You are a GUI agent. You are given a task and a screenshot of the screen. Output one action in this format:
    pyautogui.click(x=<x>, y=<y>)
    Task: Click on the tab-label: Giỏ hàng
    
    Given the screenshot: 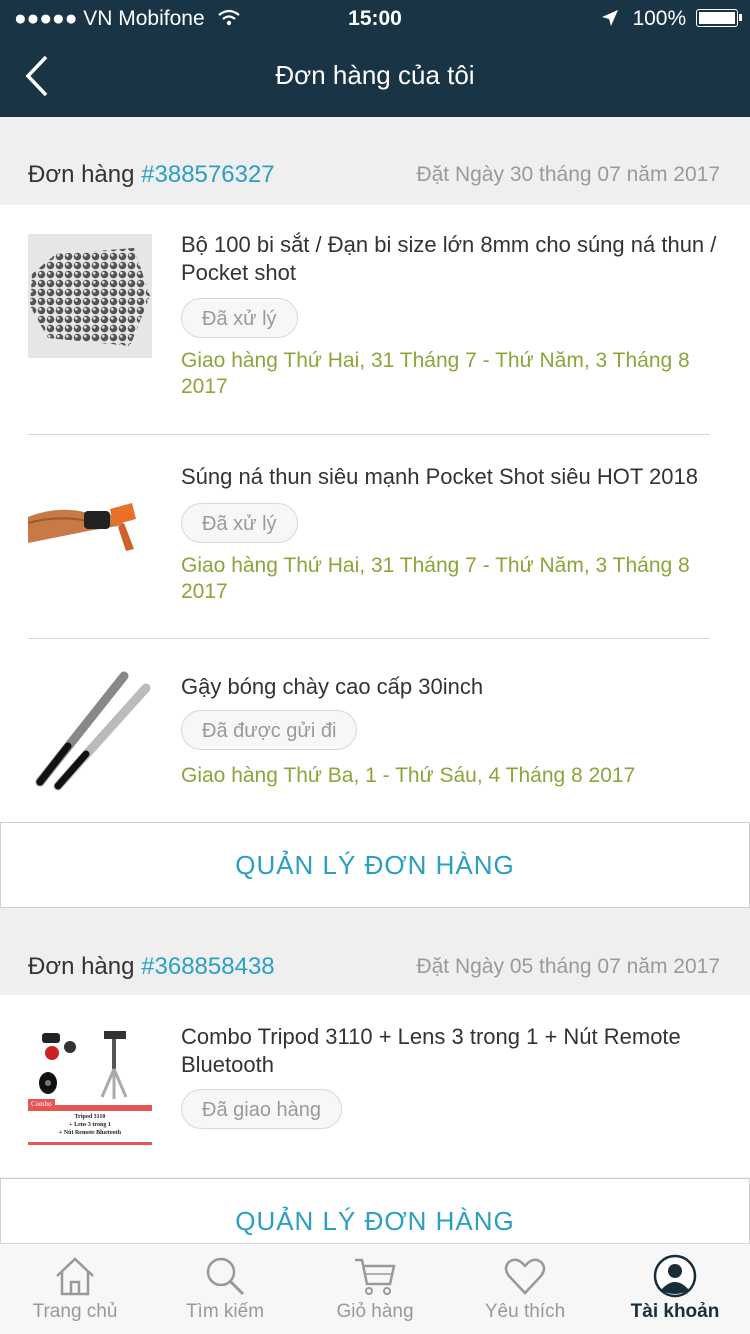 What is the action you would take?
    pyautogui.click(x=375, y=1311)
    